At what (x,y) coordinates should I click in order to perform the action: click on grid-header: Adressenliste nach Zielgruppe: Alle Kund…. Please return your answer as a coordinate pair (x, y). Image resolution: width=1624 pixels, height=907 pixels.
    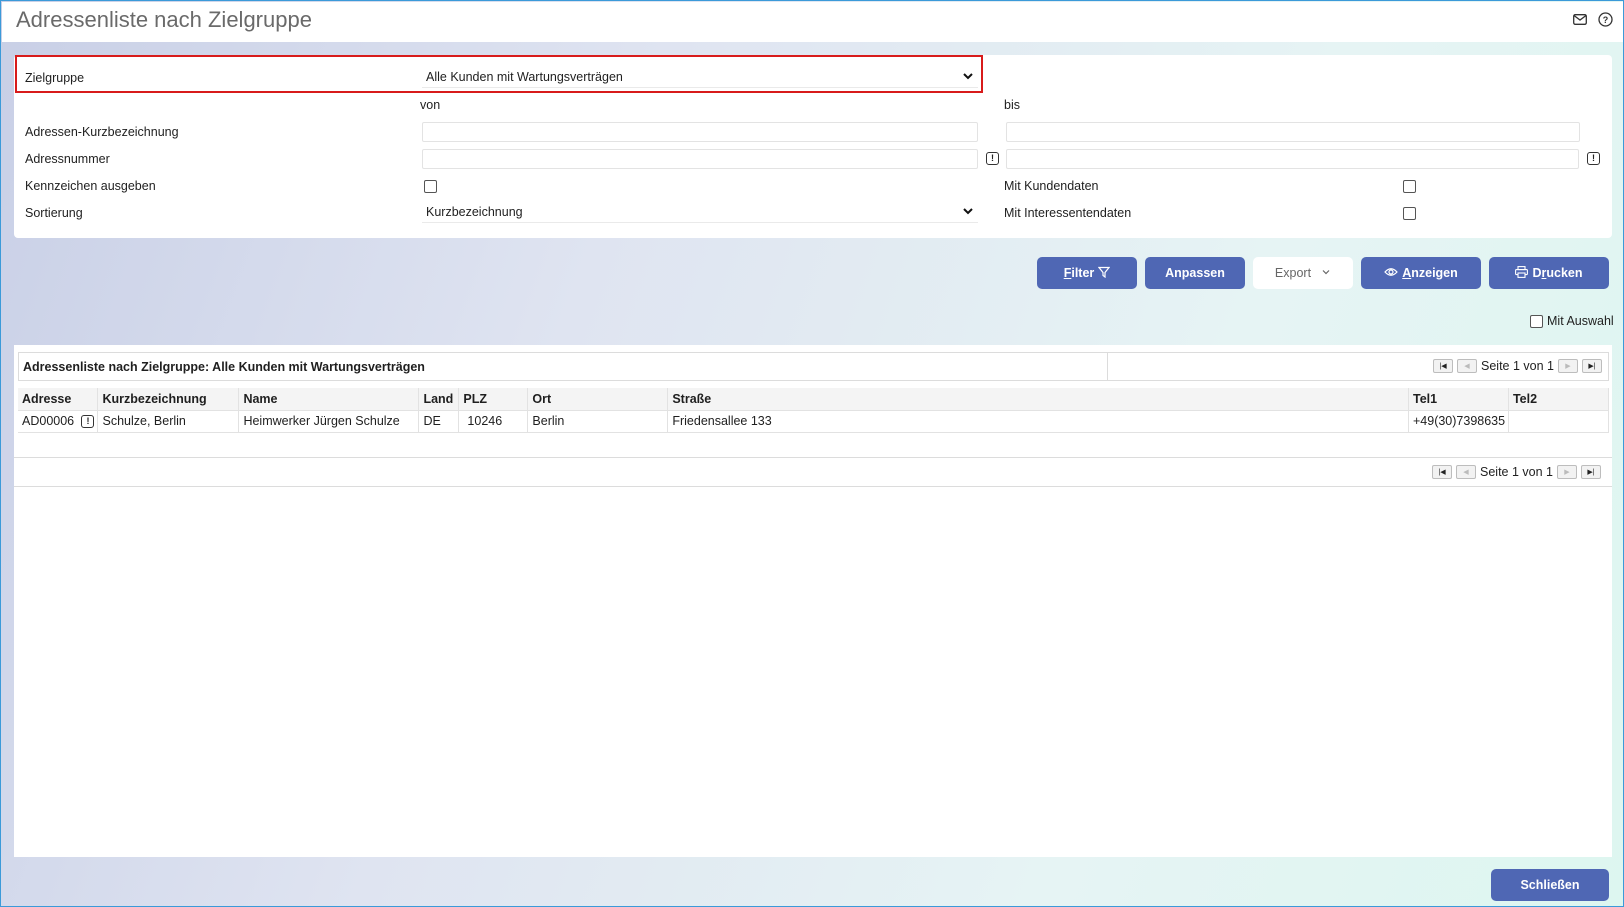
    Looking at the image, I should click on (813, 366).